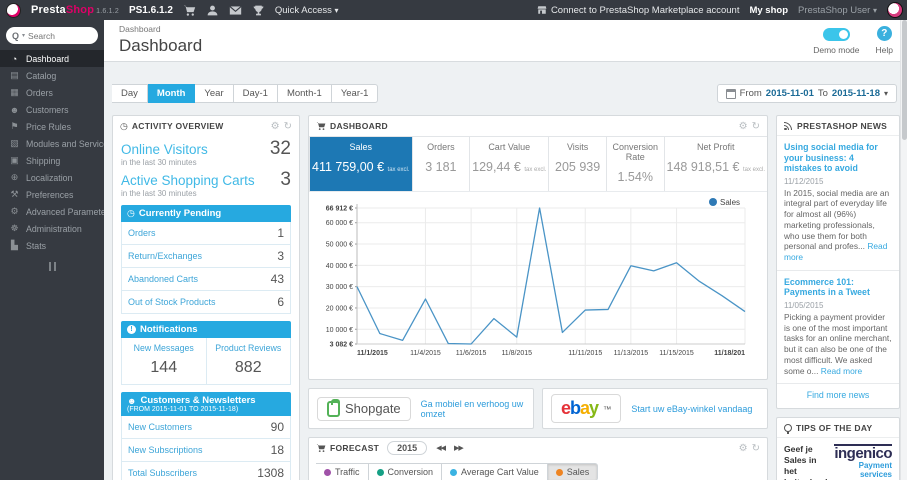 The height and width of the screenshot is (480, 907). I want to click on sidebar-item: ⊕ Localization, so click(52, 177).